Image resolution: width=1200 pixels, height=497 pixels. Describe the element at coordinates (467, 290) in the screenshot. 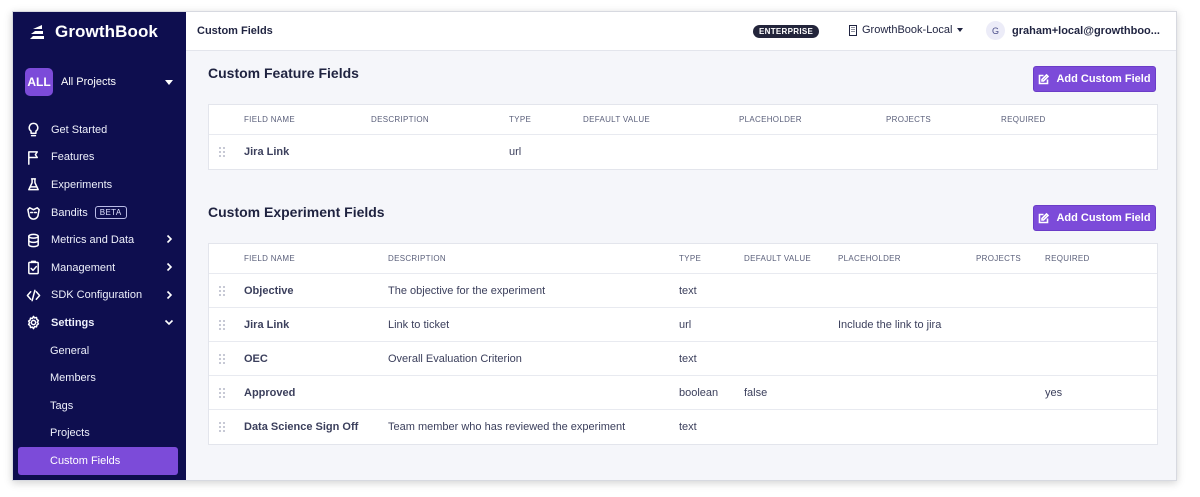

I see `field-description: The objective for the experiment` at that location.